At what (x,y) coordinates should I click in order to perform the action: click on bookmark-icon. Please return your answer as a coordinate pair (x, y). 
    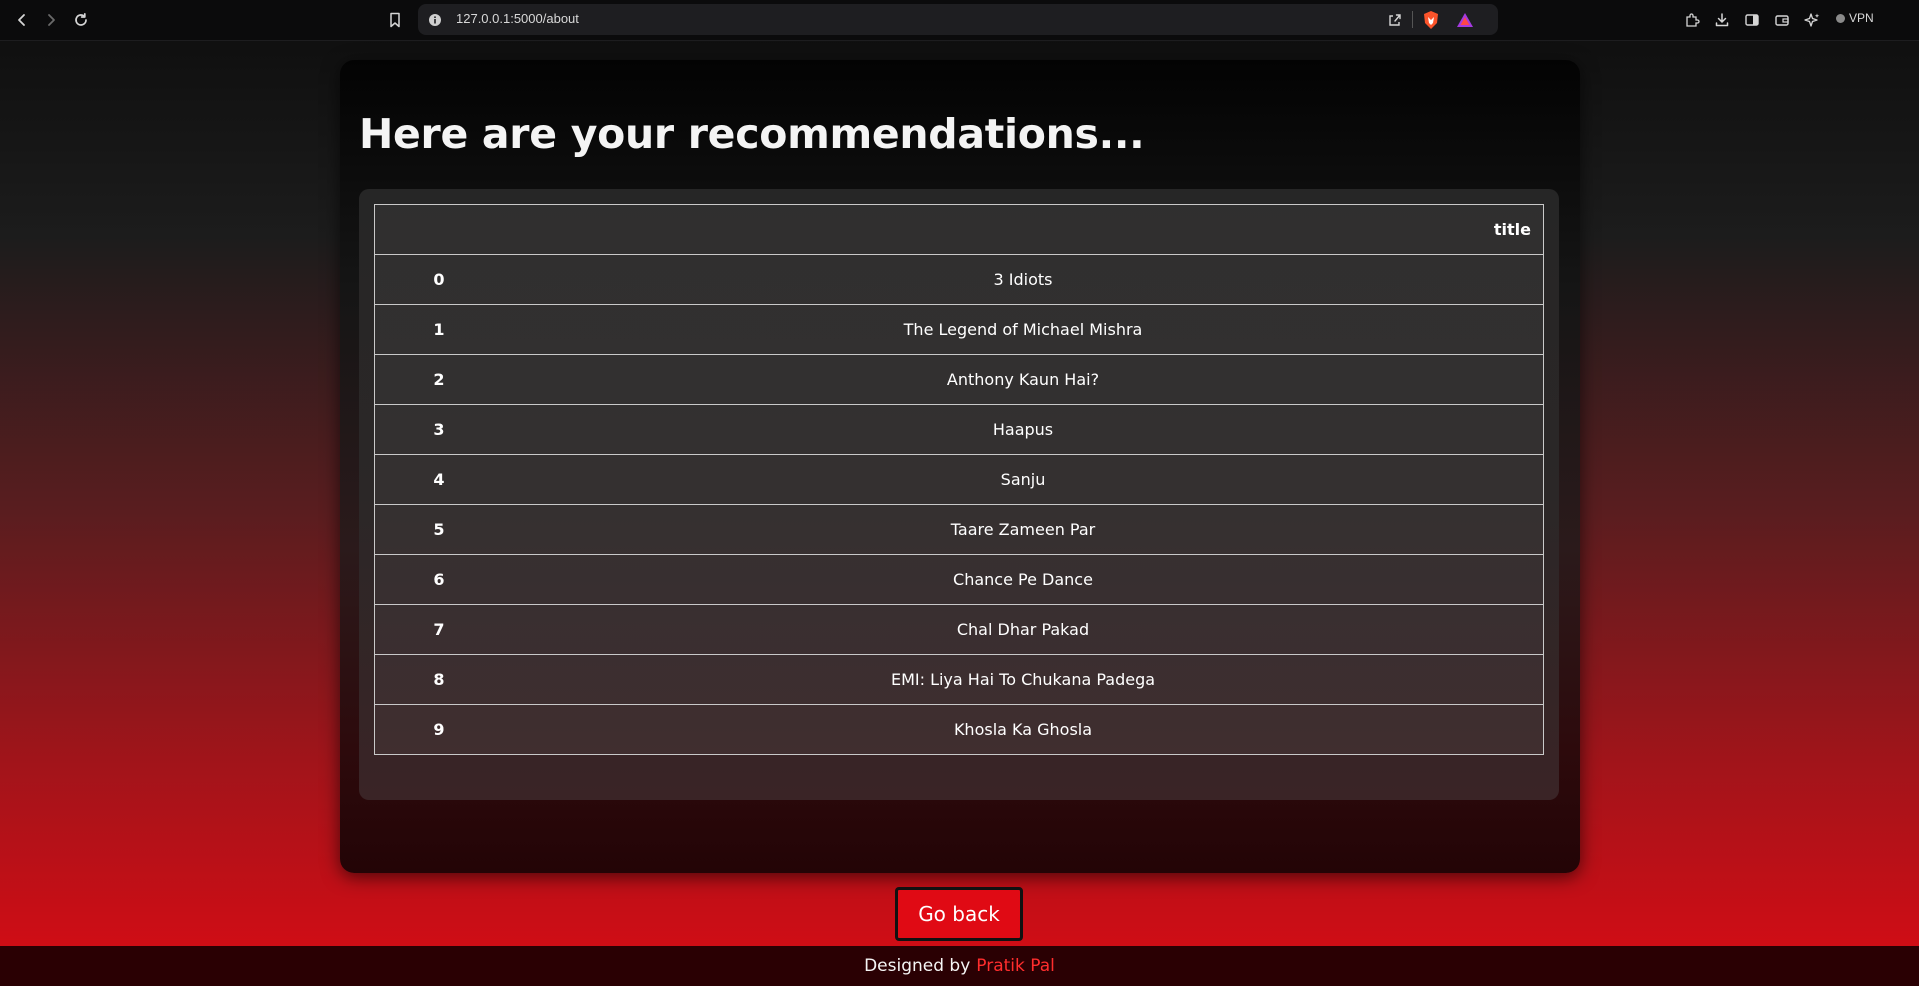
    Looking at the image, I should click on (395, 20).